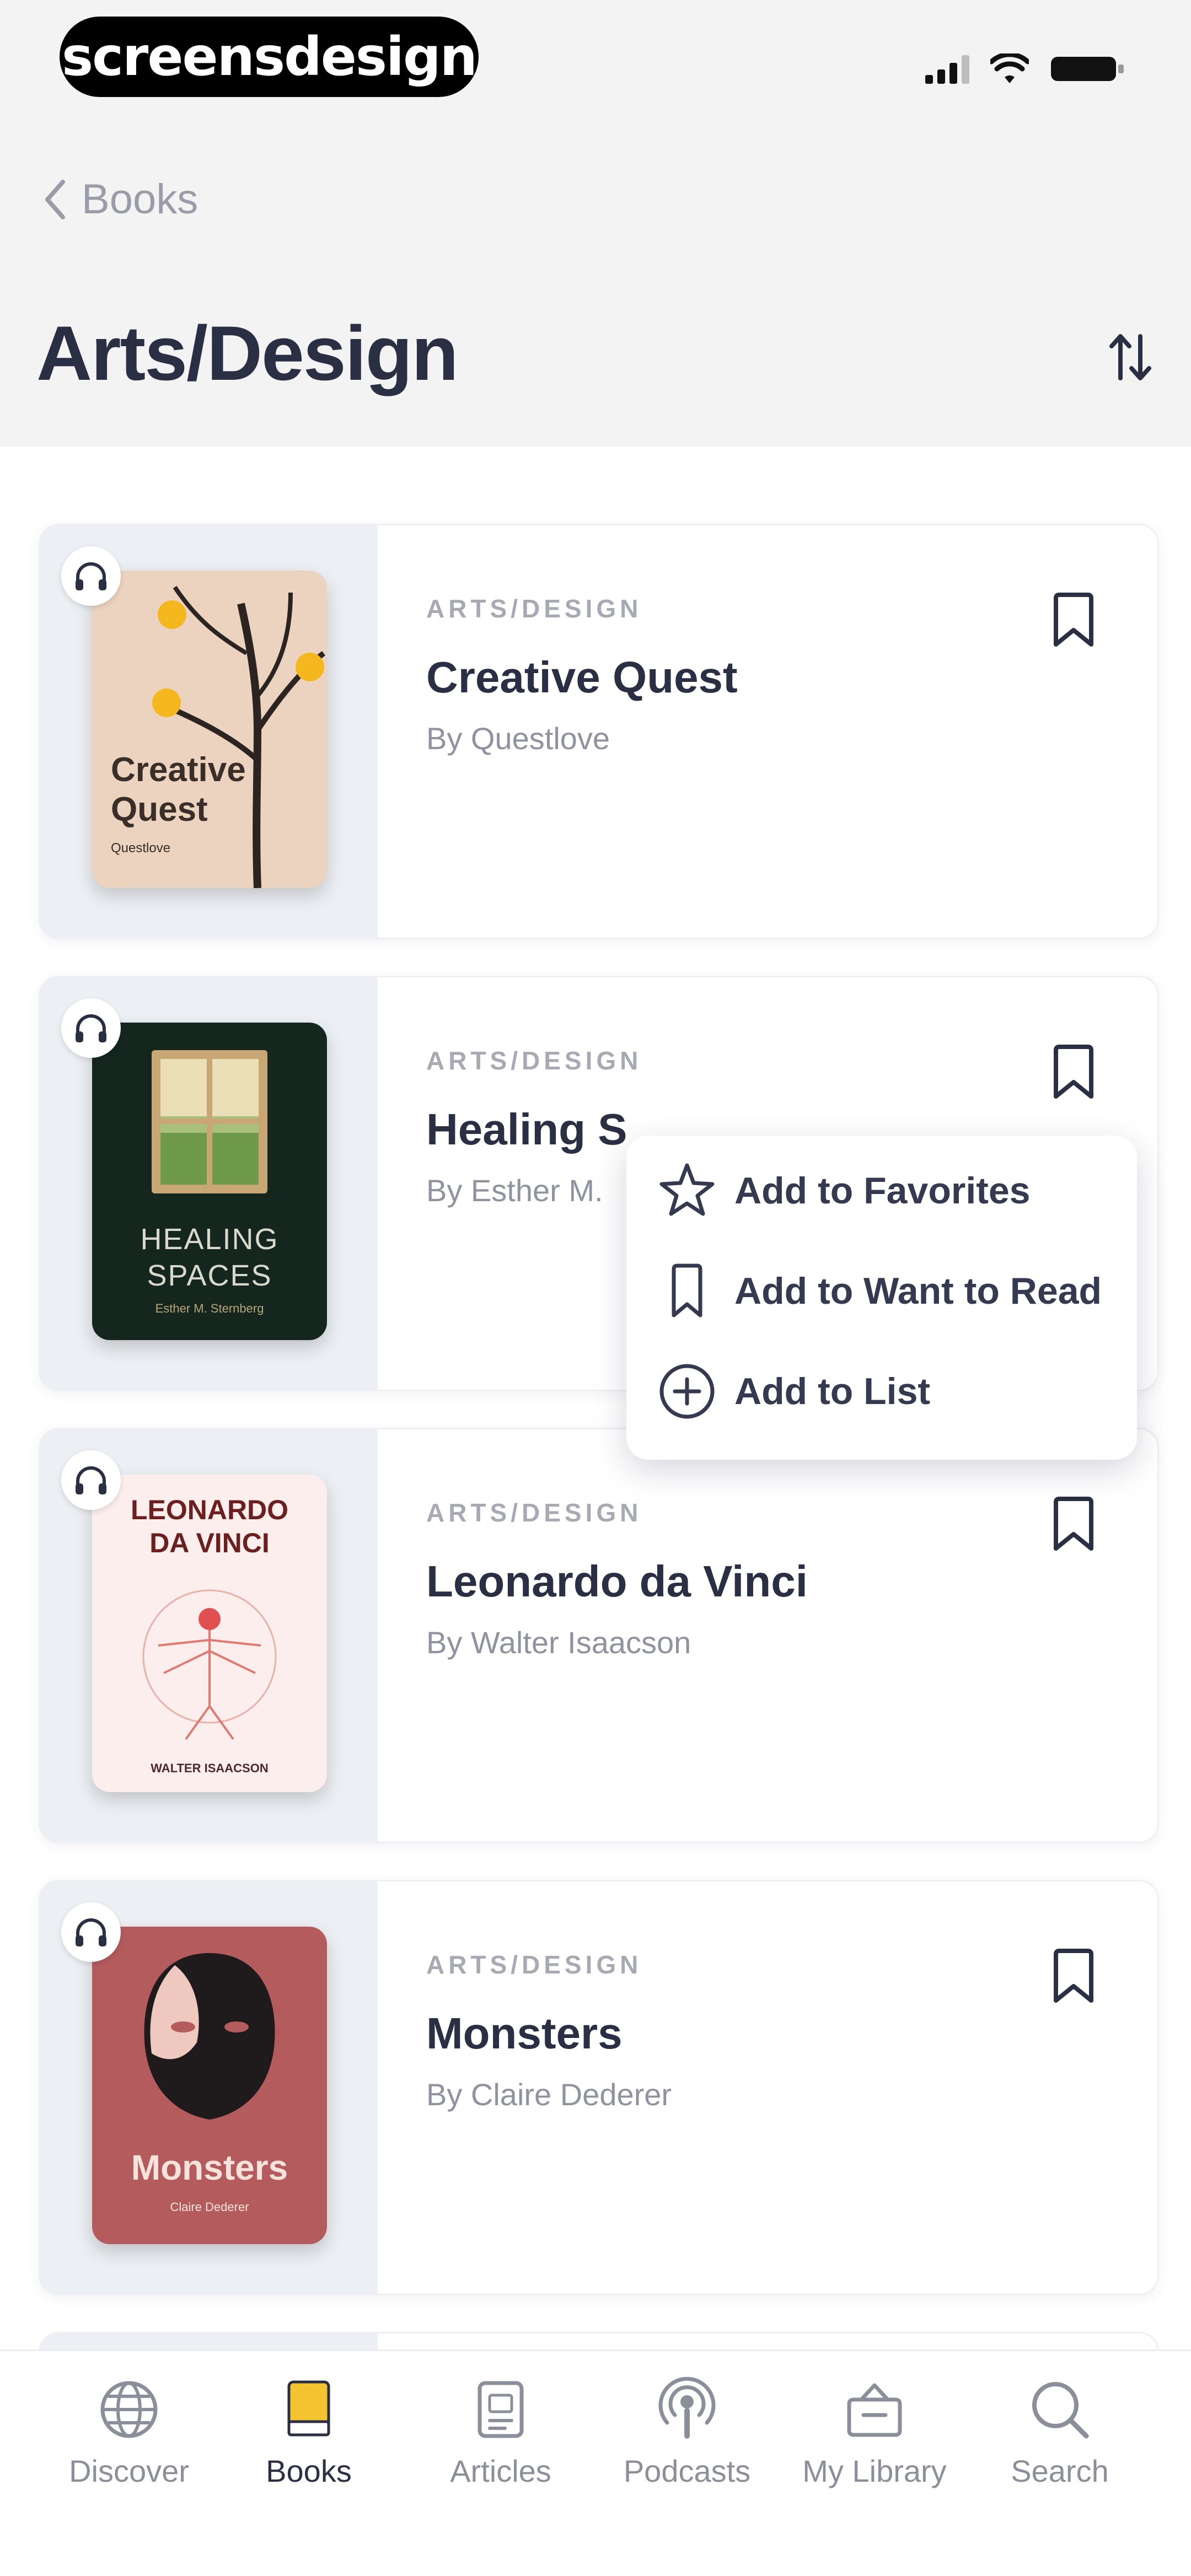  What do you see at coordinates (210, 2167) in the screenshot?
I see `cover-title-line1: Monsters` at bounding box center [210, 2167].